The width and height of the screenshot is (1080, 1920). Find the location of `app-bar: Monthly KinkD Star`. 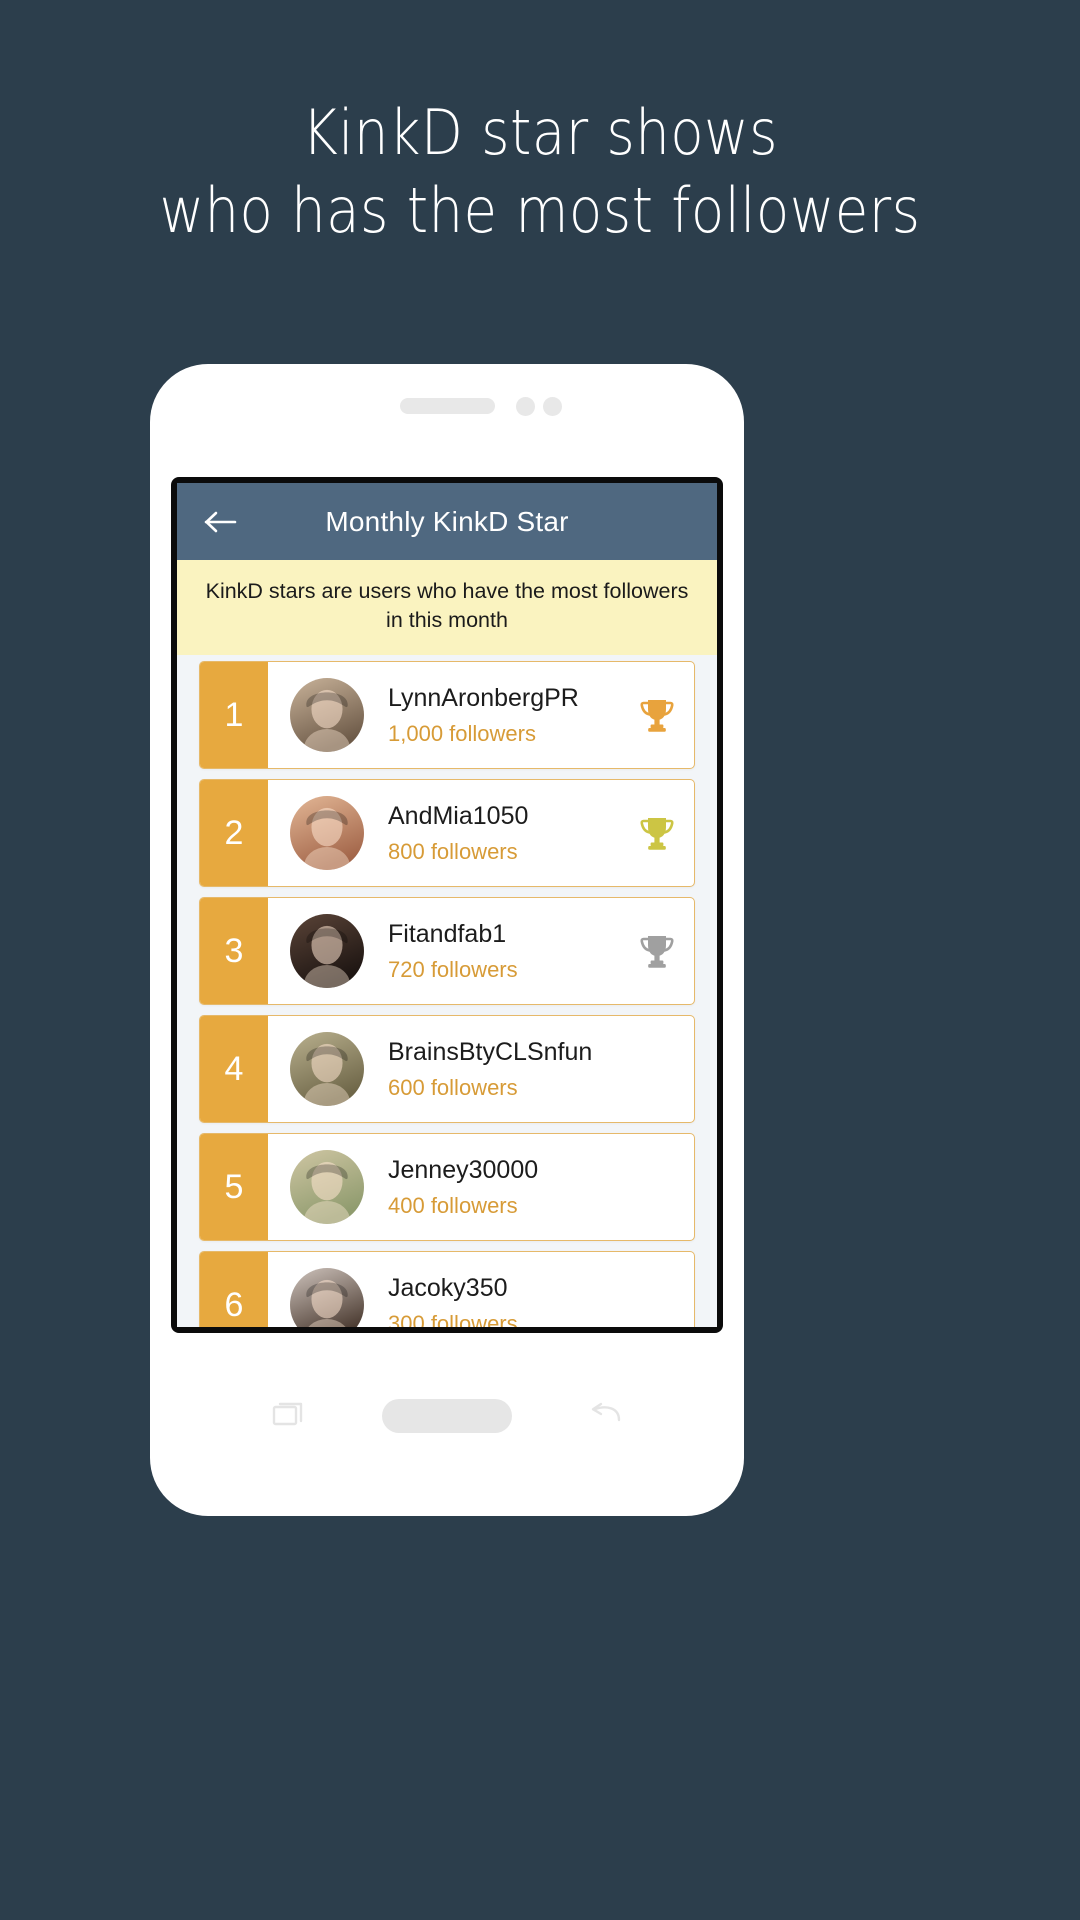

app-bar: Monthly KinkD Star is located at coordinates (447, 521).